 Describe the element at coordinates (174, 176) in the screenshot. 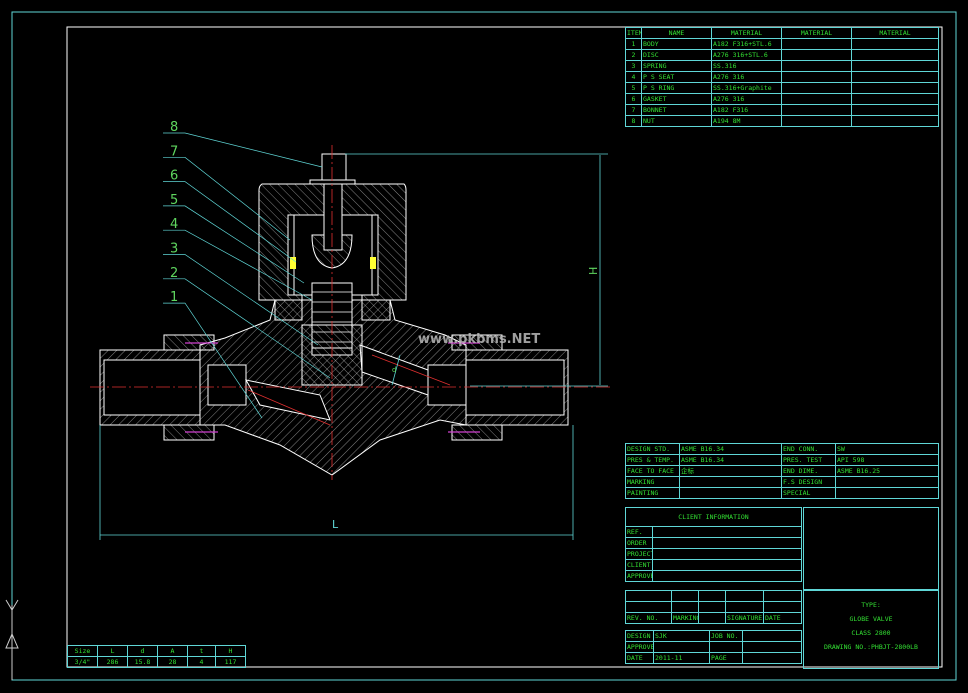

I see `callout-label-6: 6` at that location.